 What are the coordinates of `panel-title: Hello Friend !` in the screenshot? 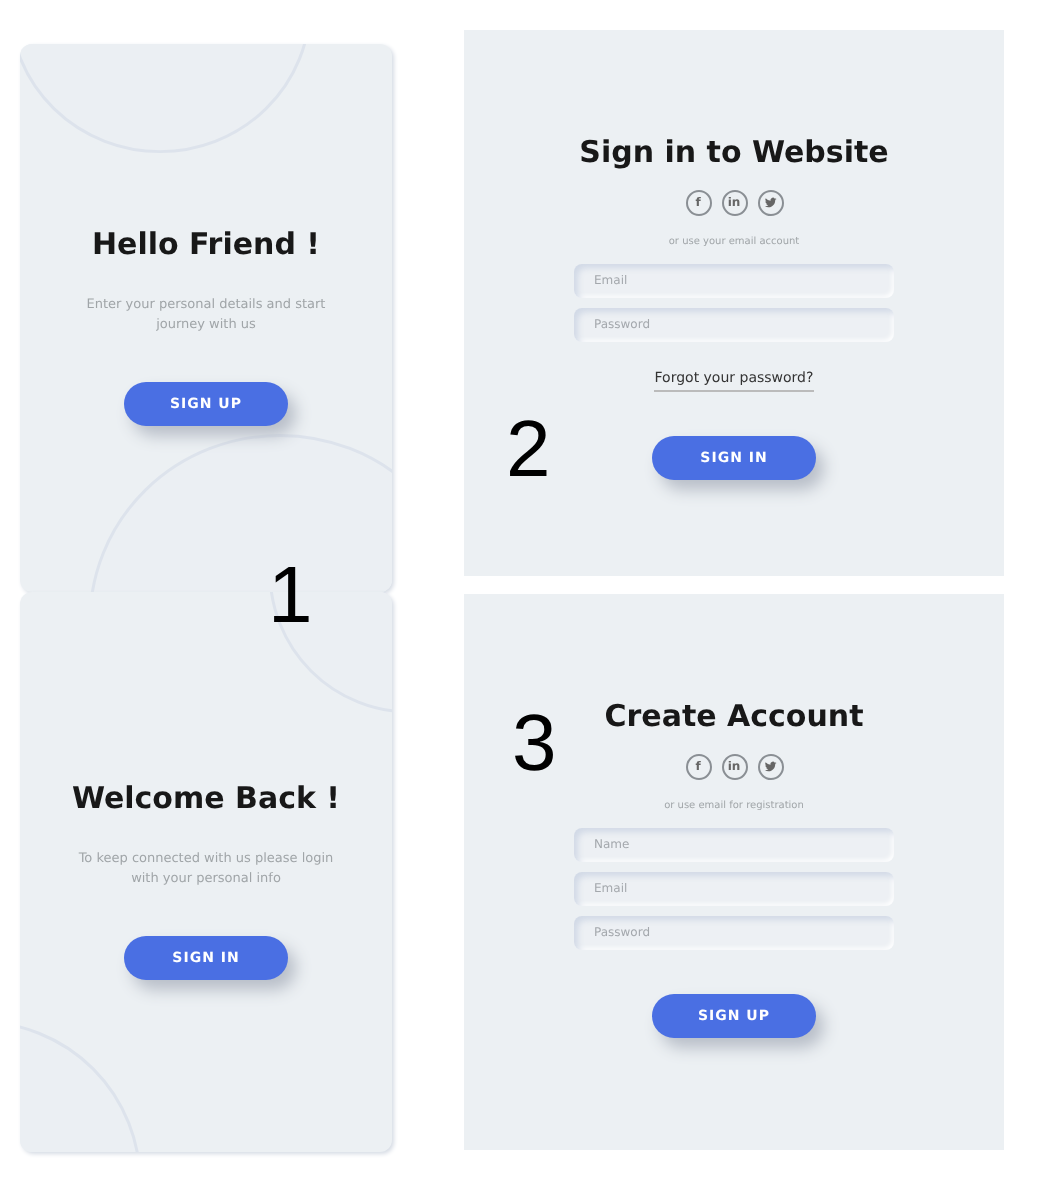 It's located at (206, 243).